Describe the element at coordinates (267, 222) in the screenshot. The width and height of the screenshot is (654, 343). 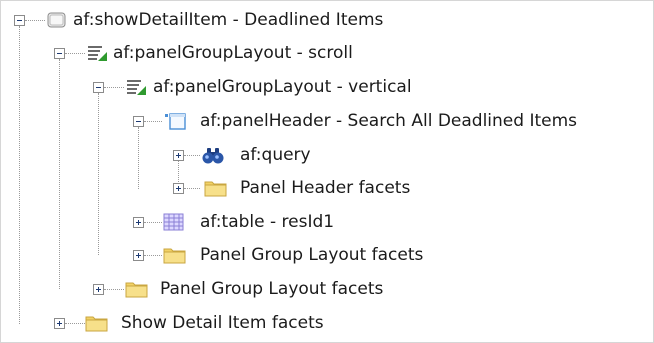
I see `node-label: af:table - resId1` at that location.